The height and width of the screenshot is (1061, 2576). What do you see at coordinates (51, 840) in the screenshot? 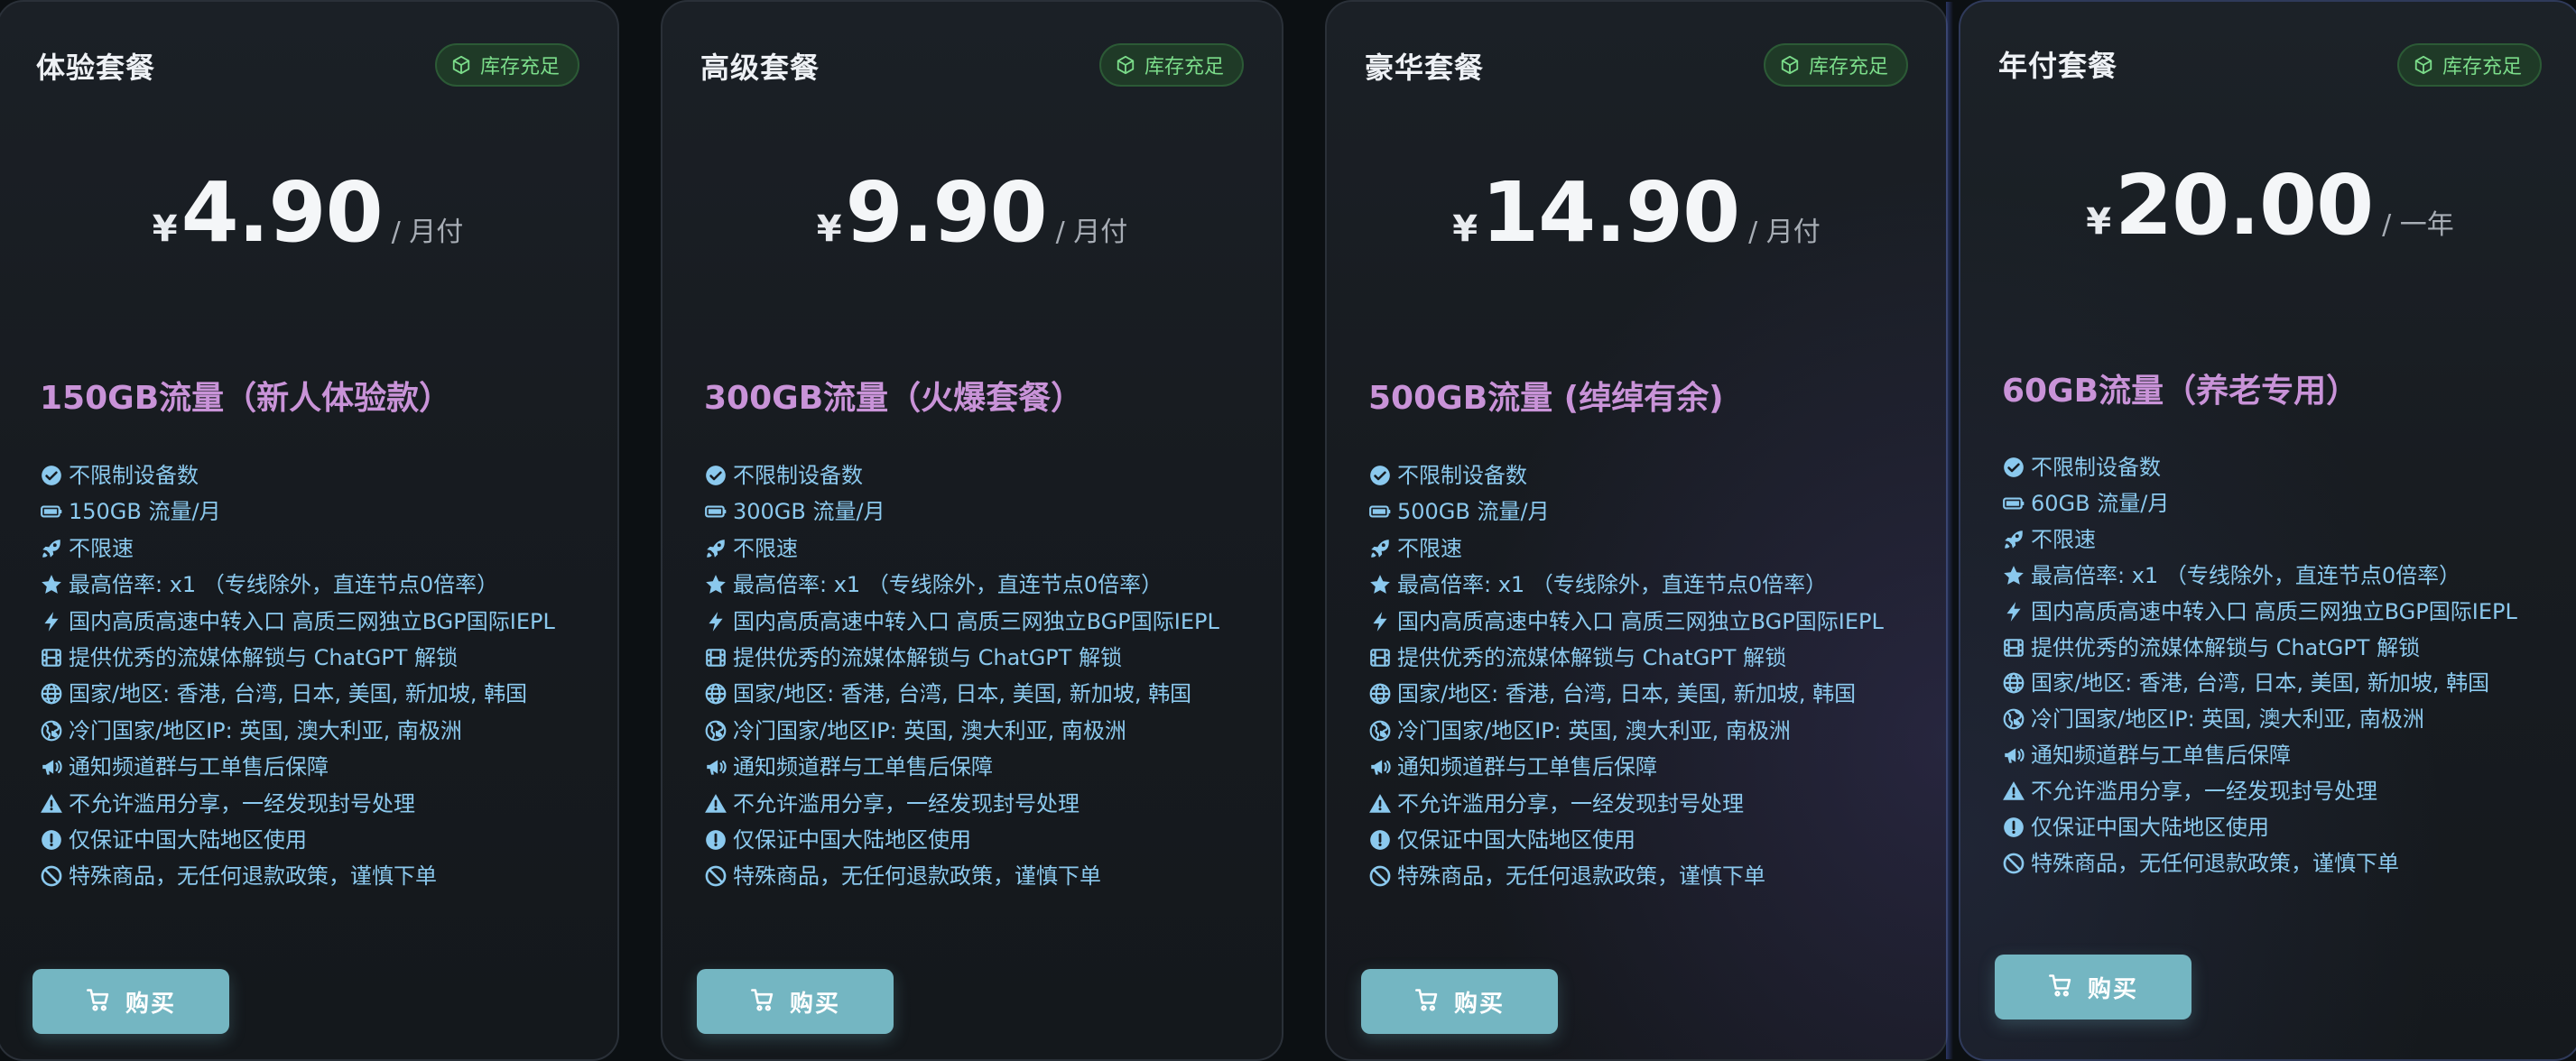
I see `exclamation-circle-icon` at bounding box center [51, 840].